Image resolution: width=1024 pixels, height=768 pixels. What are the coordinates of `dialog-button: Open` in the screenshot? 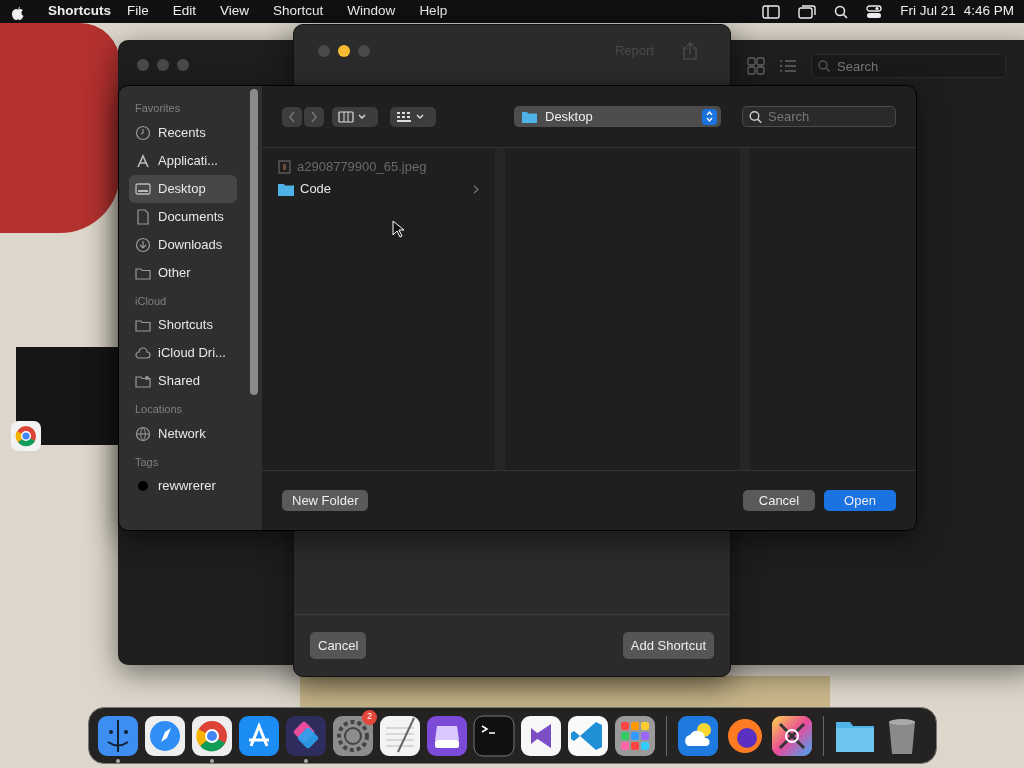 It's located at (860, 500).